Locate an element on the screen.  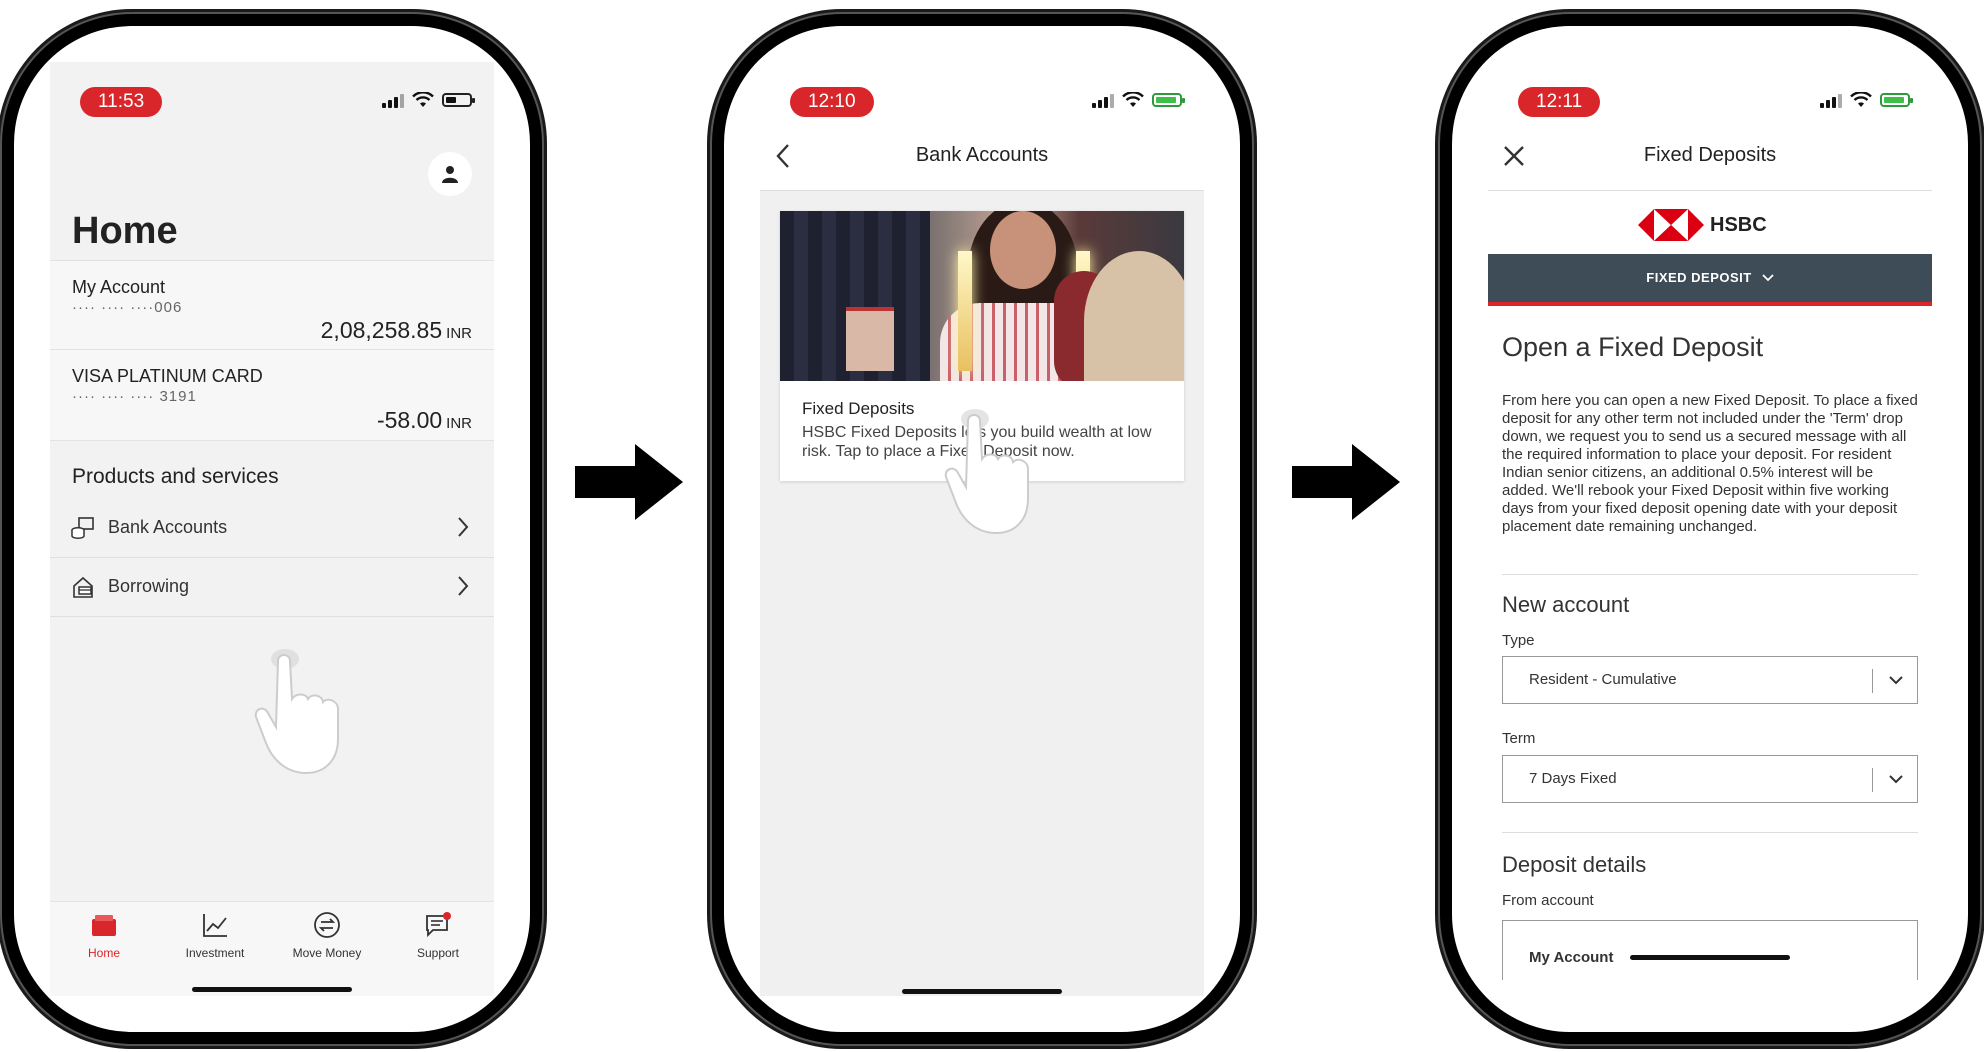
status-time: 12:11 is located at coordinates (1559, 102).